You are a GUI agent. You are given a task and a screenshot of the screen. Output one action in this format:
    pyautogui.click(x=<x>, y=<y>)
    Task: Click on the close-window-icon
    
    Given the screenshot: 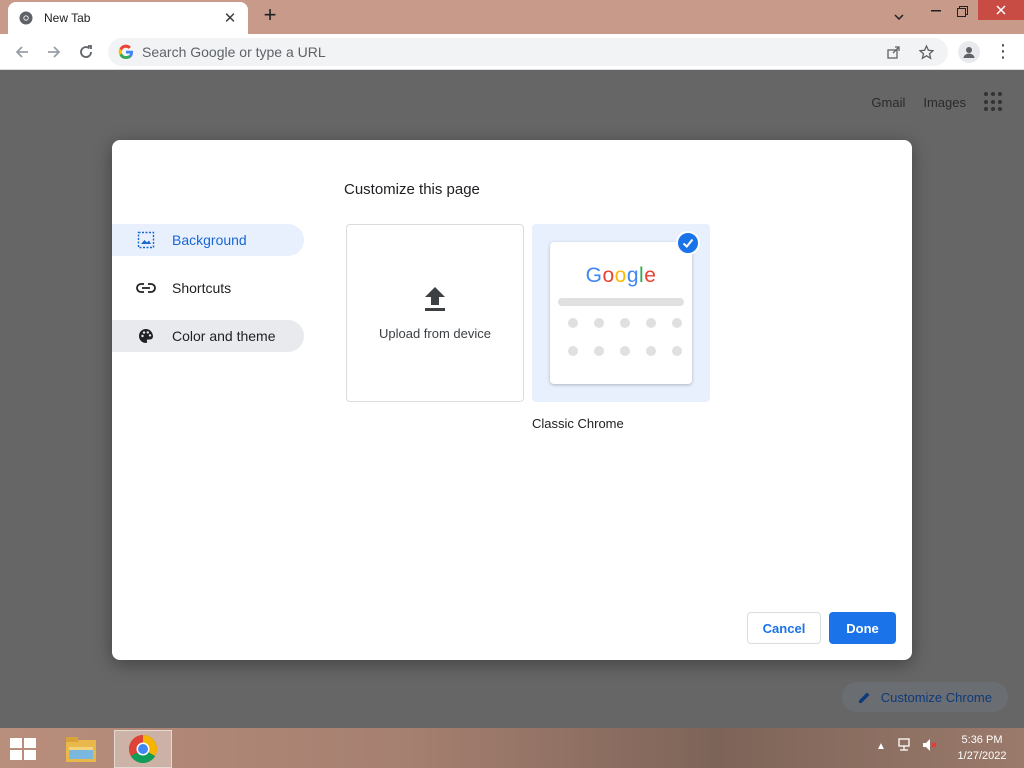 What is the action you would take?
    pyautogui.click(x=1001, y=10)
    